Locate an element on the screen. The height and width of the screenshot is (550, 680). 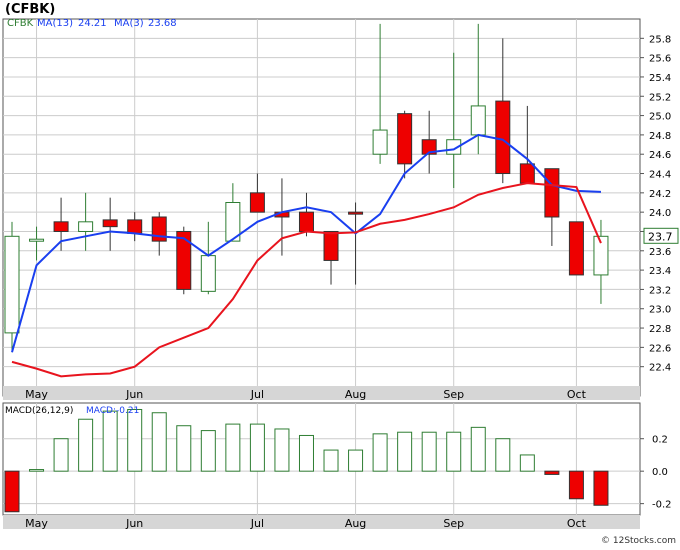
price-y-tick-label: 25.2 is located at coordinates (660, 97).